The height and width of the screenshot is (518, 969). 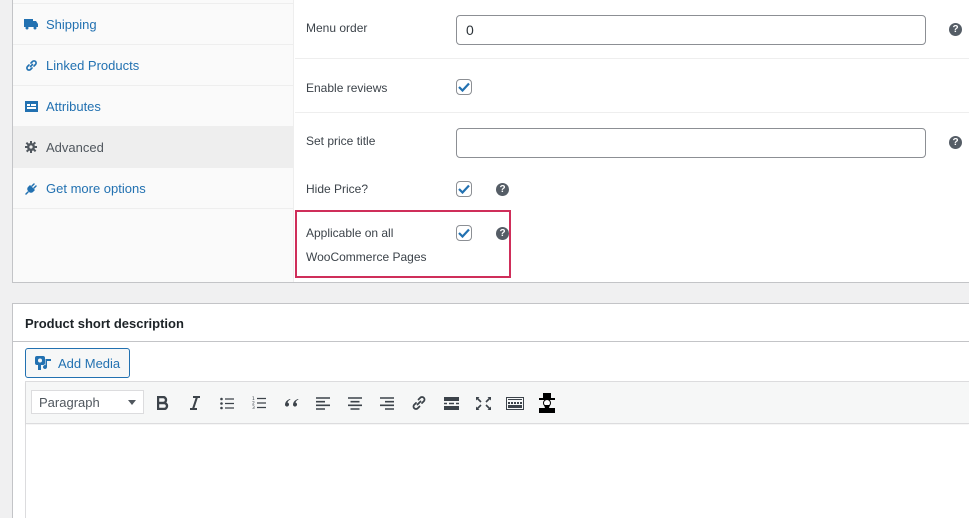 I want to click on align-left-button, so click(x=323, y=403).